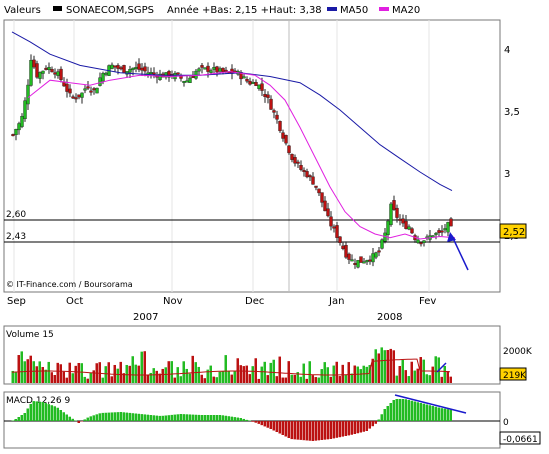 The height and width of the screenshot is (454, 549). Describe the element at coordinates (427, 301) in the screenshot. I see `month-fev: Fev` at that location.